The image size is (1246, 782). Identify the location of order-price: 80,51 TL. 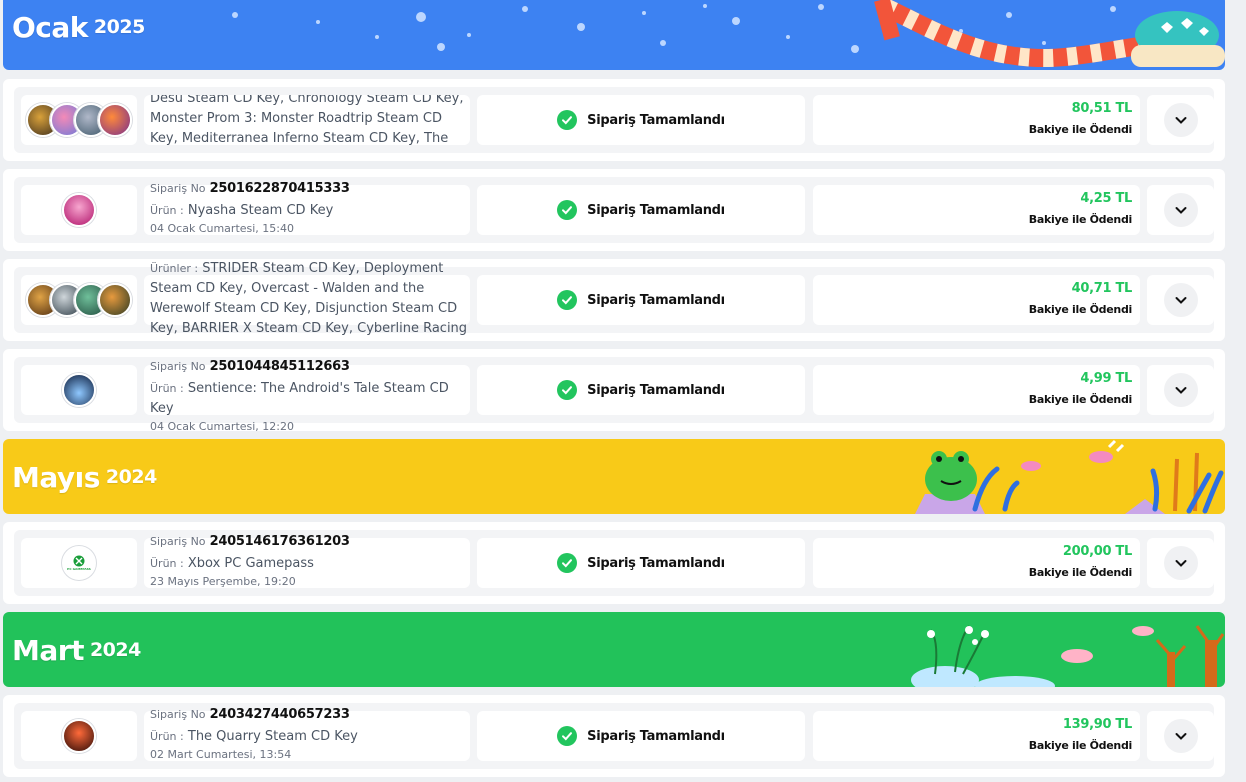
(1102, 108).